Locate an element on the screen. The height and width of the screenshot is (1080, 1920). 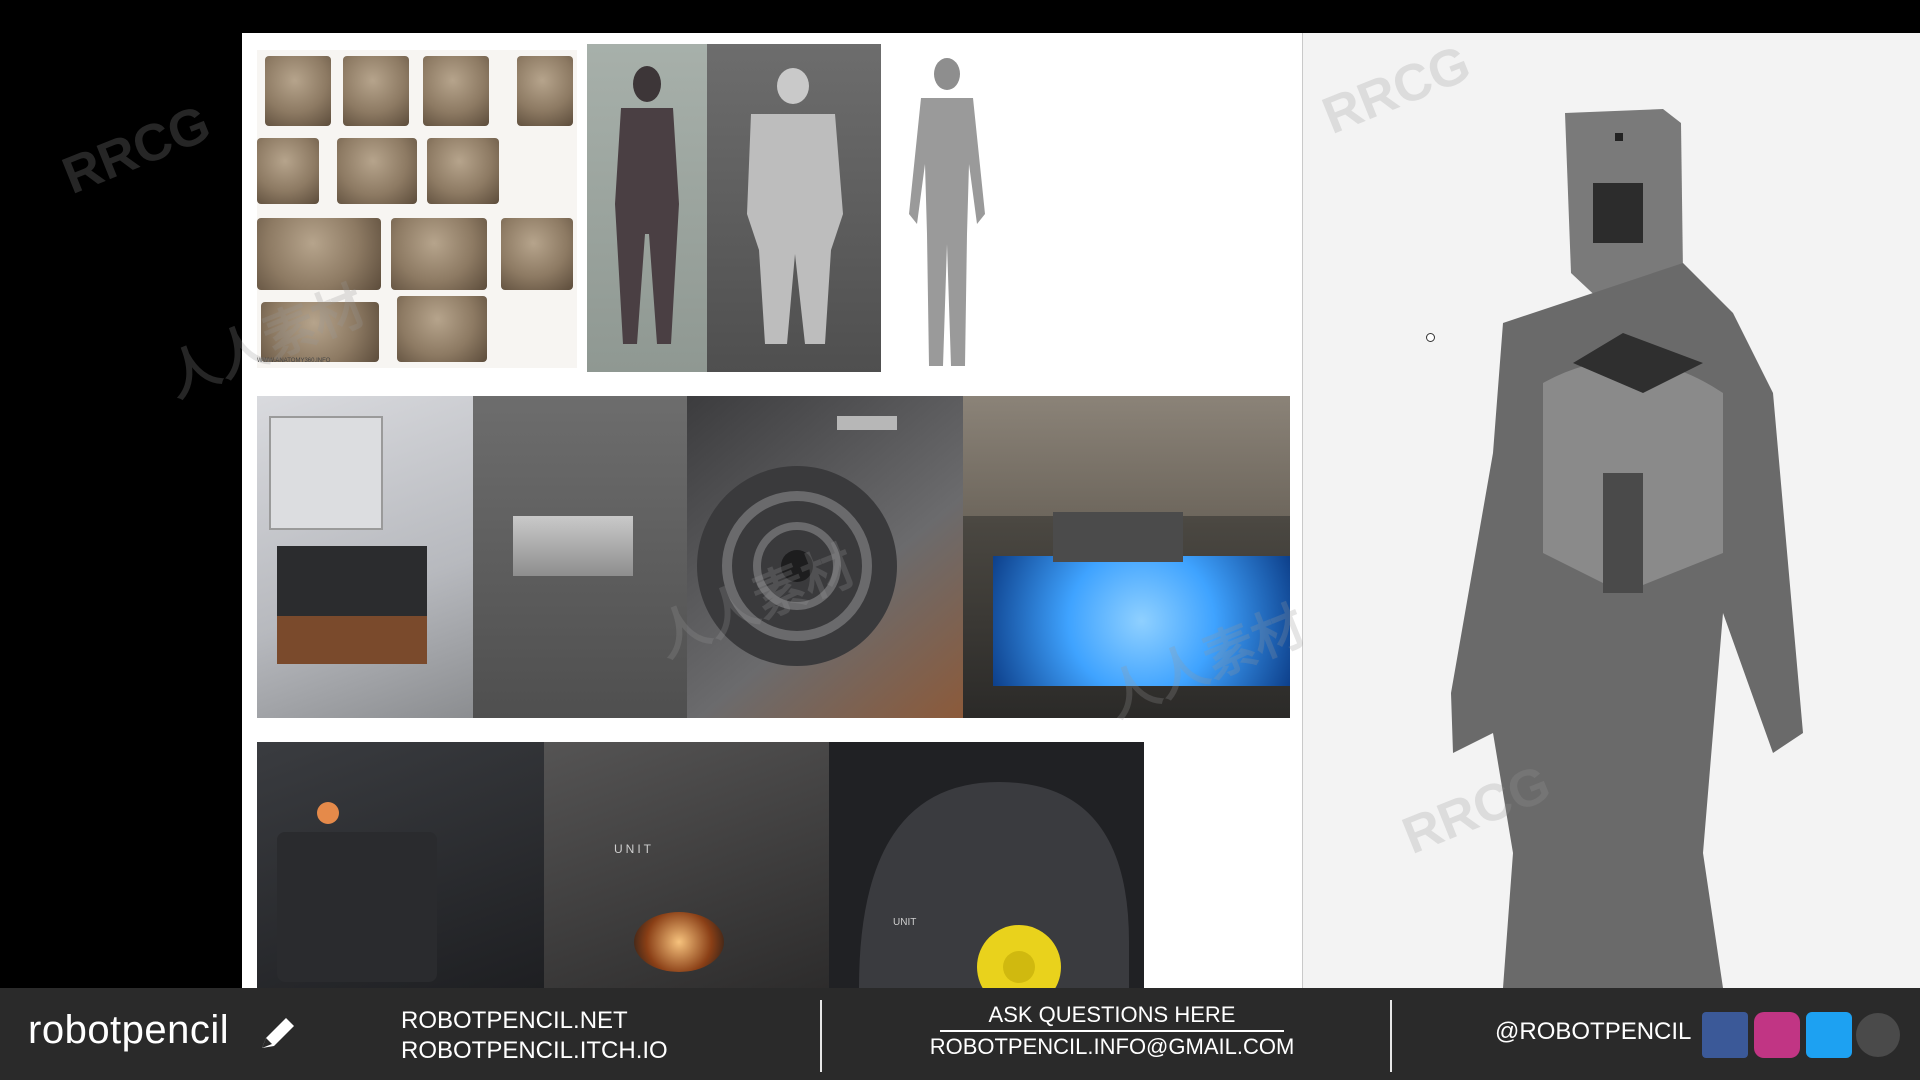
steel-basin is located at coordinates (573, 546).